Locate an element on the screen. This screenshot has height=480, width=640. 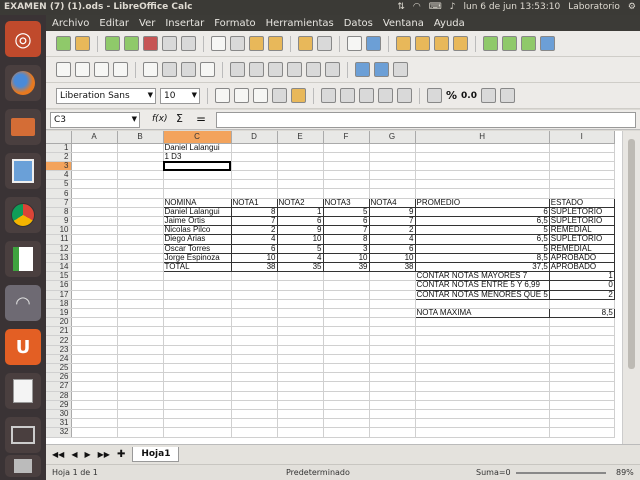
cell-c22 is located at coordinates (197, 340).